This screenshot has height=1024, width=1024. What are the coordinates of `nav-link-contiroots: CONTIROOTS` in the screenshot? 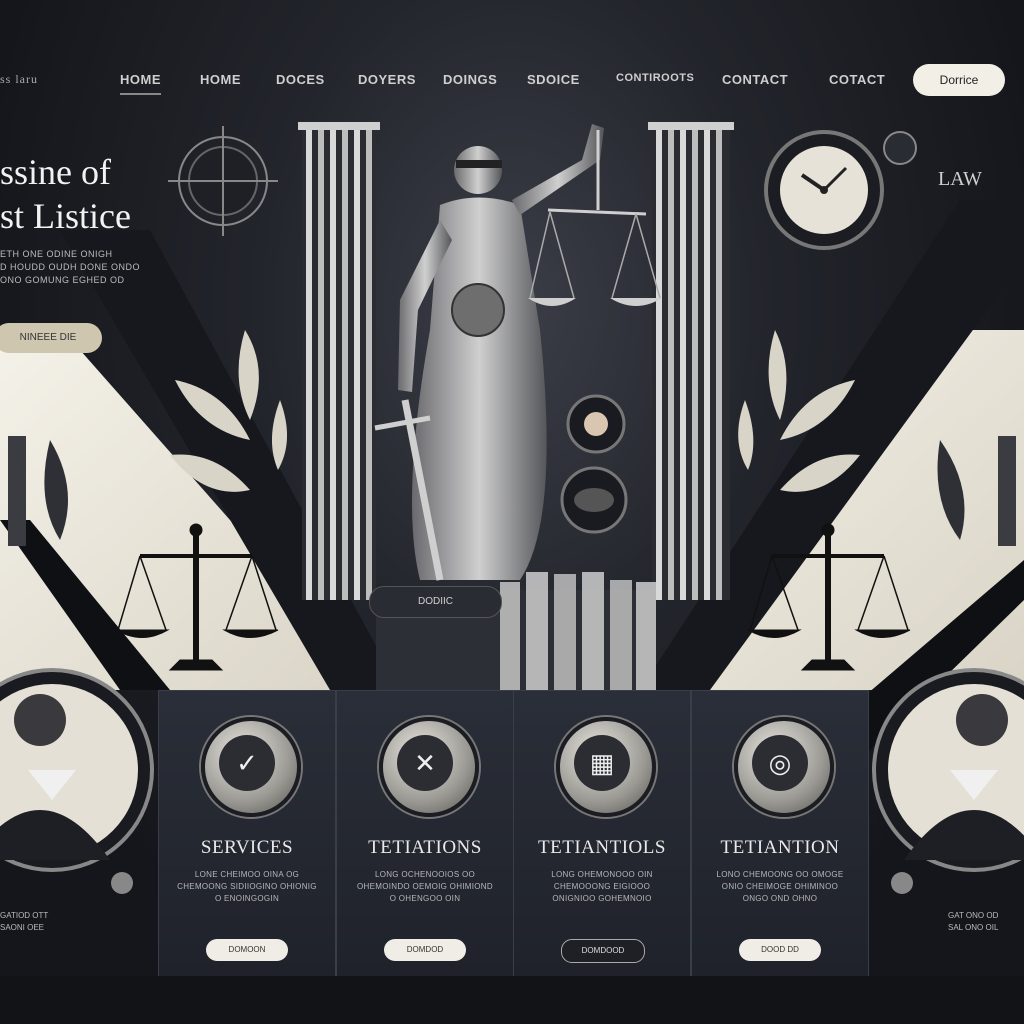 It's located at (655, 78).